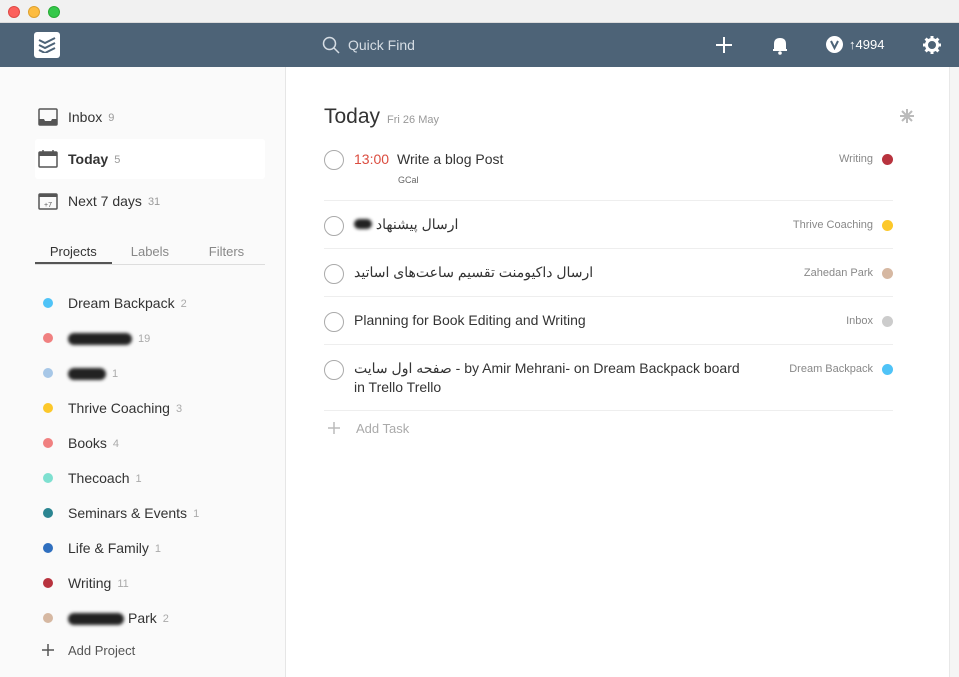 This screenshot has height=677, width=959. Describe the element at coordinates (105, 201) in the screenshot. I see `nav-label: Next 7 days` at that location.